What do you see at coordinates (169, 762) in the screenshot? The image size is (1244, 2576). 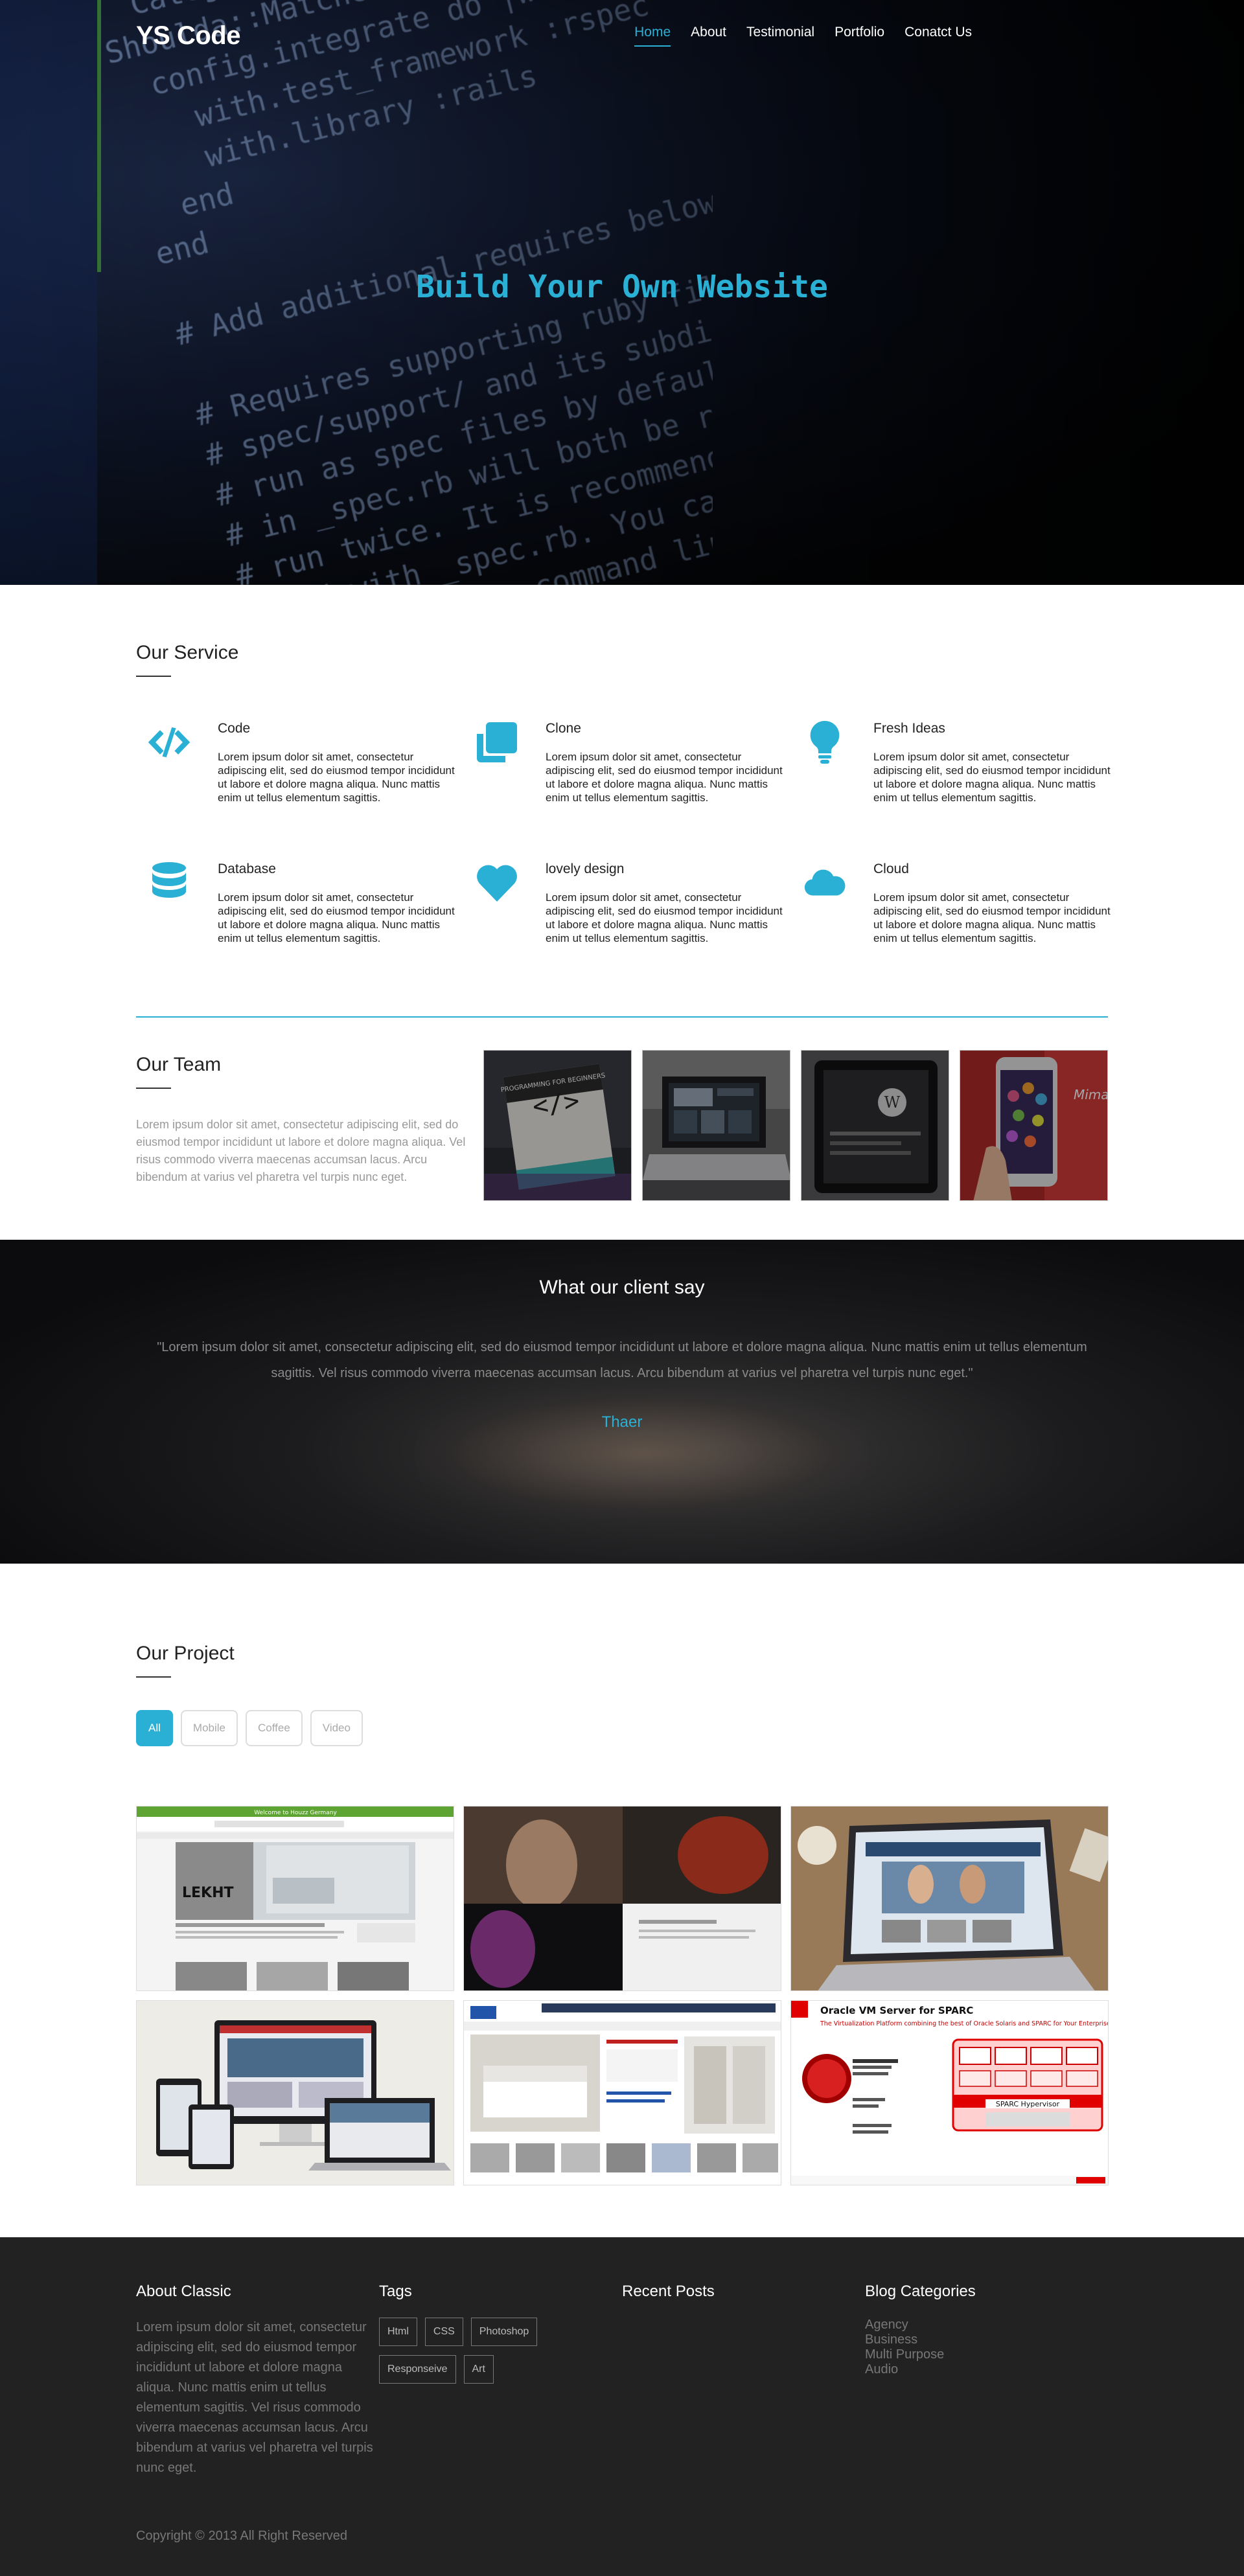 I see `code-icon` at bounding box center [169, 762].